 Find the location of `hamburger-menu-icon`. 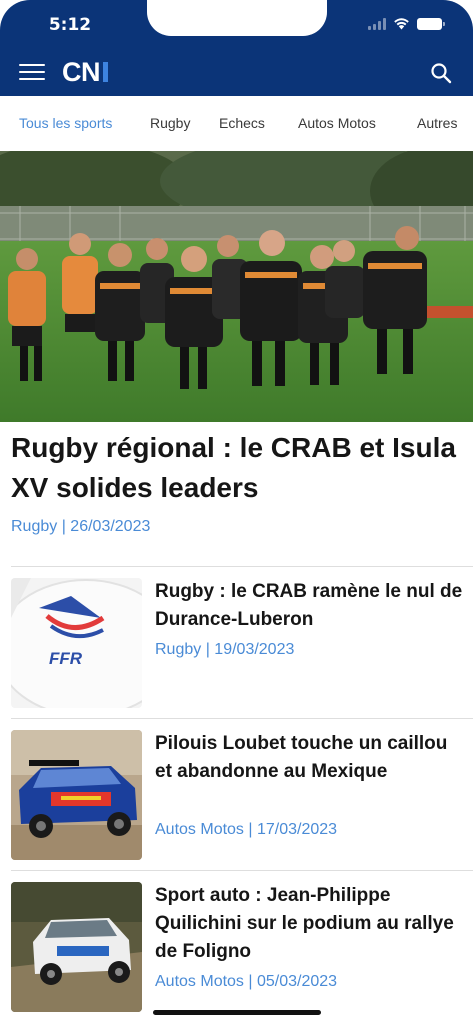

hamburger-menu-icon is located at coordinates (32, 73).